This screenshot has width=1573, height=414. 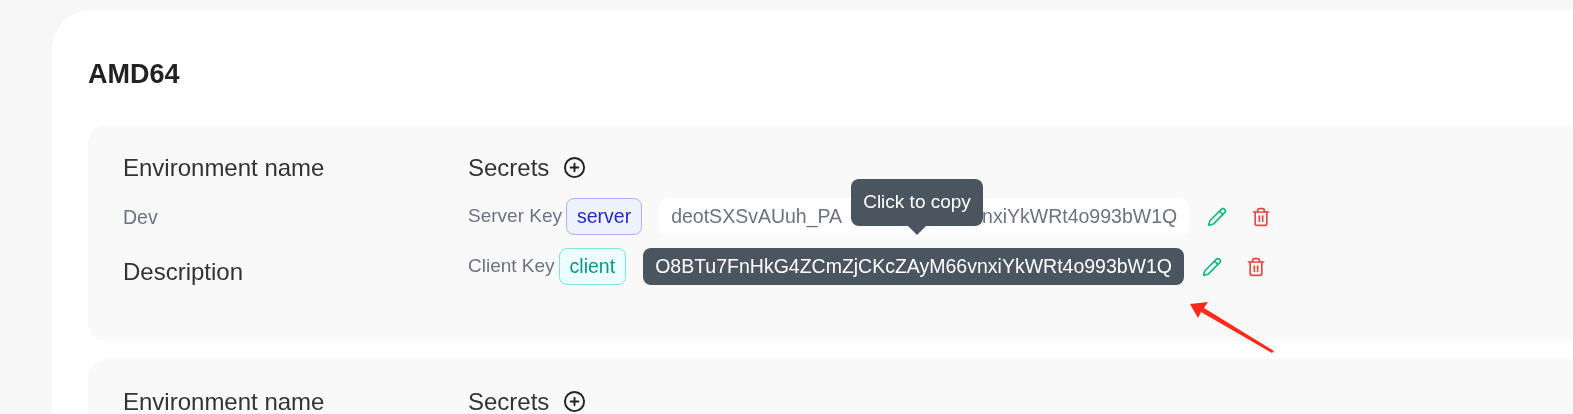 What do you see at coordinates (914, 266) in the screenshot?
I see `secret-value-field: O8BTu7FnHkG4ZCmZjCKcZAyM66vnxiYkWRt4o993bW1Q` at bounding box center [914, 266].